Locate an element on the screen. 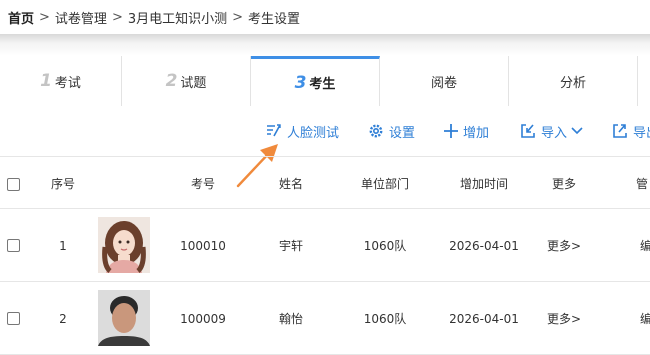 This screenshot has width=650, height=355. column-header-manage: 管 is located at coordinates (642, 184).